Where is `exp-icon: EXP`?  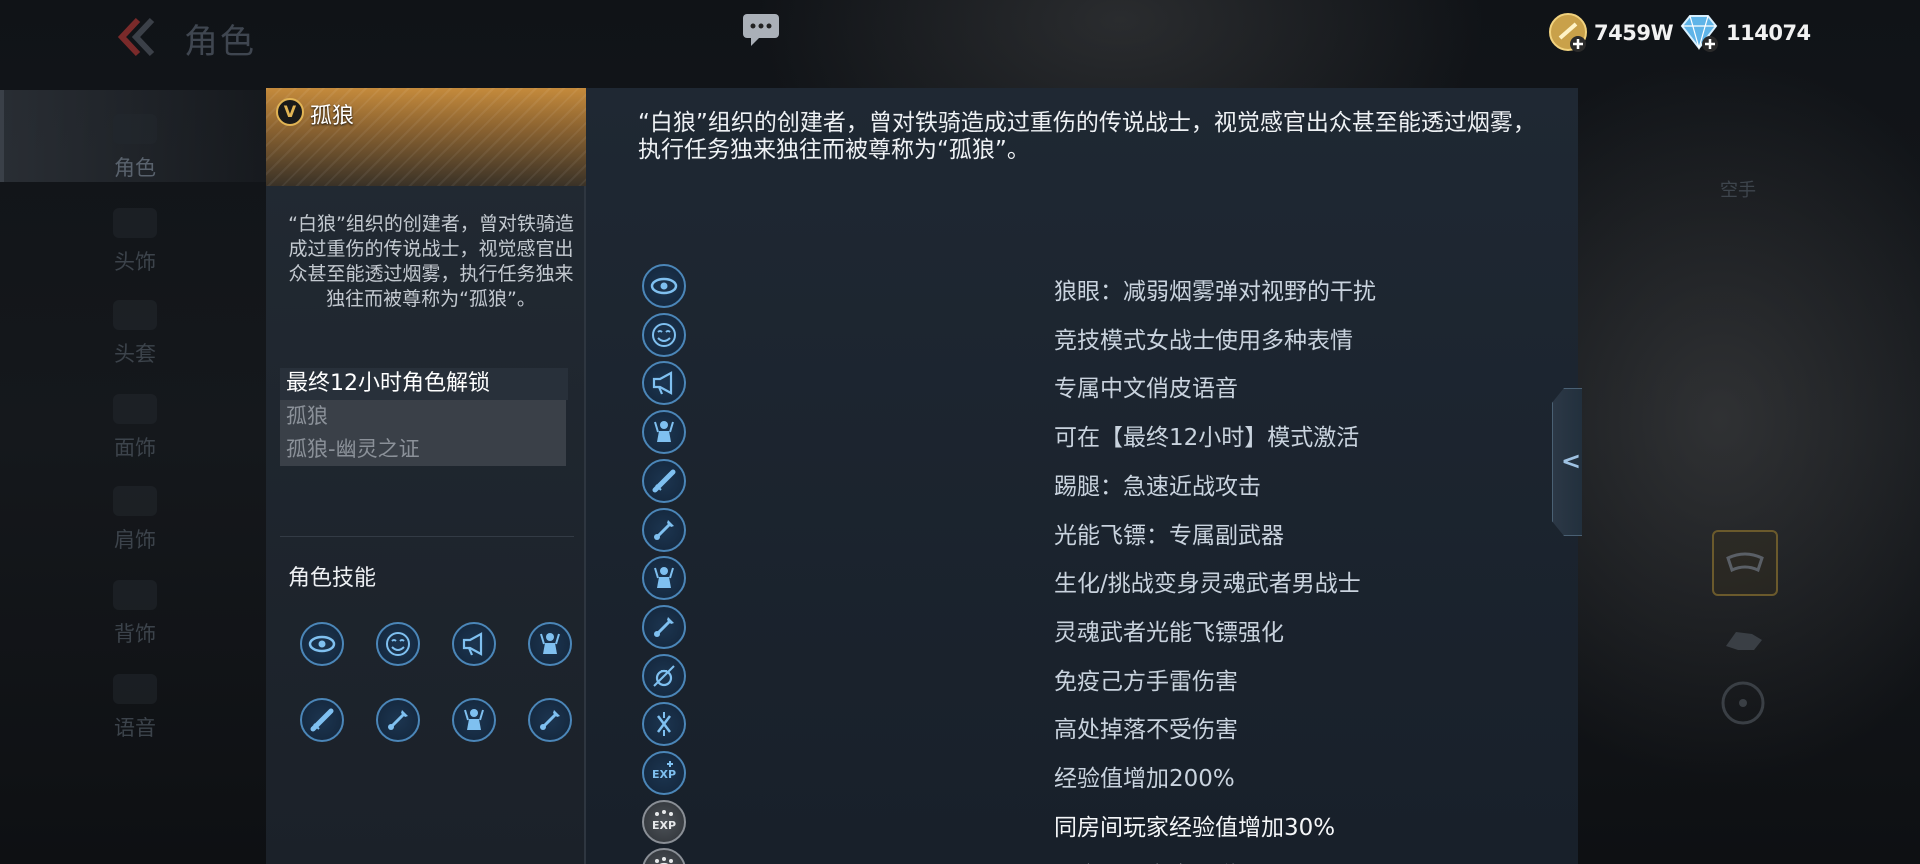
exp-icon: EXP is located at coordinates (664, 773).